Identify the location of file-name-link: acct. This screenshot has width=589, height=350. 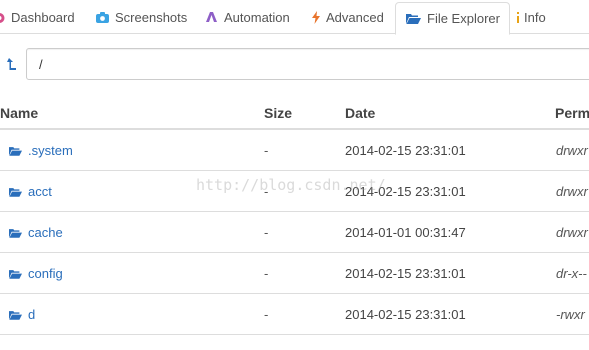
(30, 191).